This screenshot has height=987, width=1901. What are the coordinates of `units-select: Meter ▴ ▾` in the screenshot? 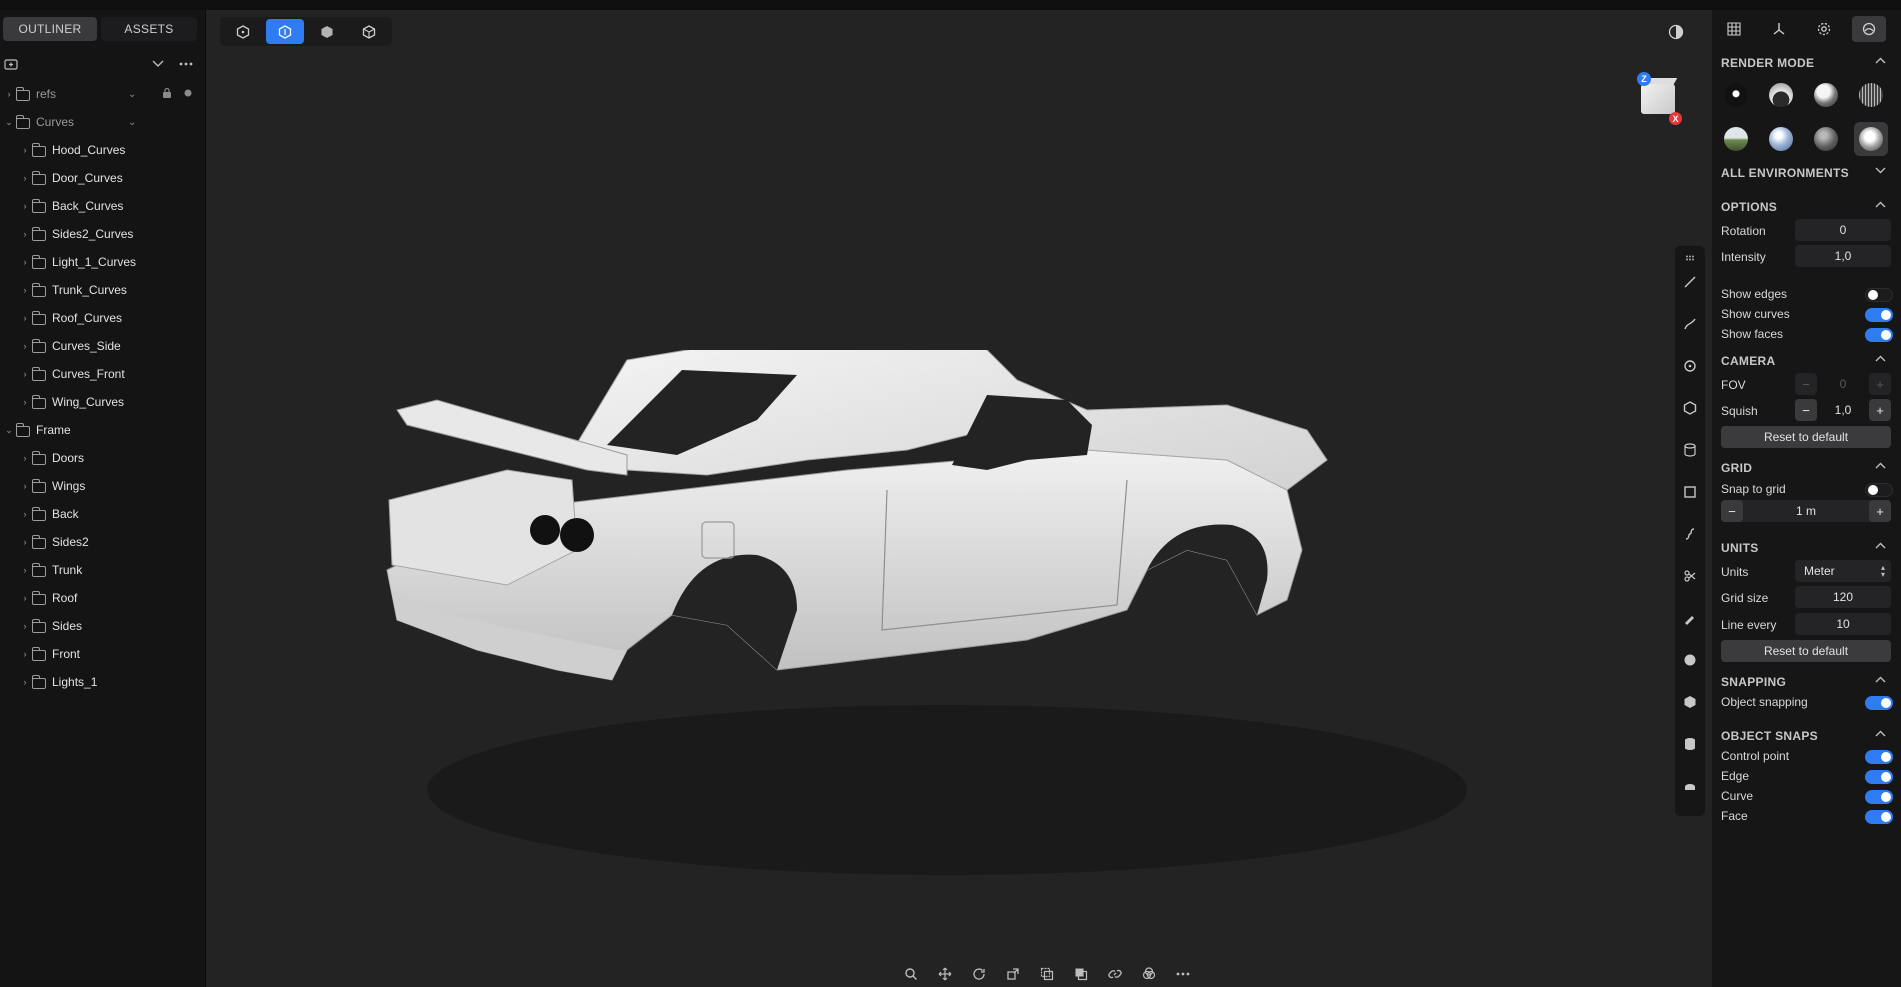 It's located at (1843, 571).